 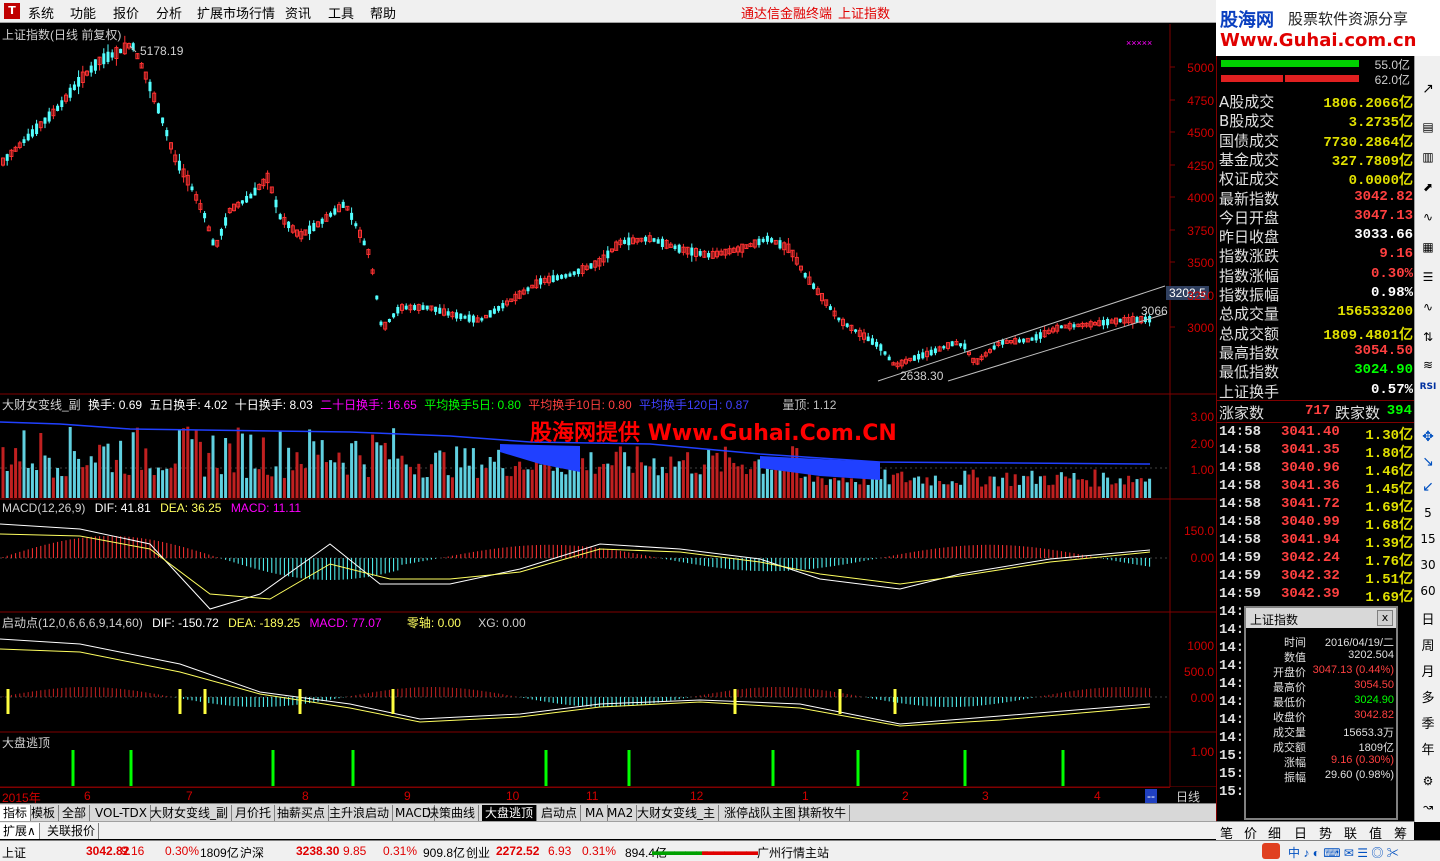 I want to click on popup-row: 收盘价 3042.82, so click(x=1322, y=716).